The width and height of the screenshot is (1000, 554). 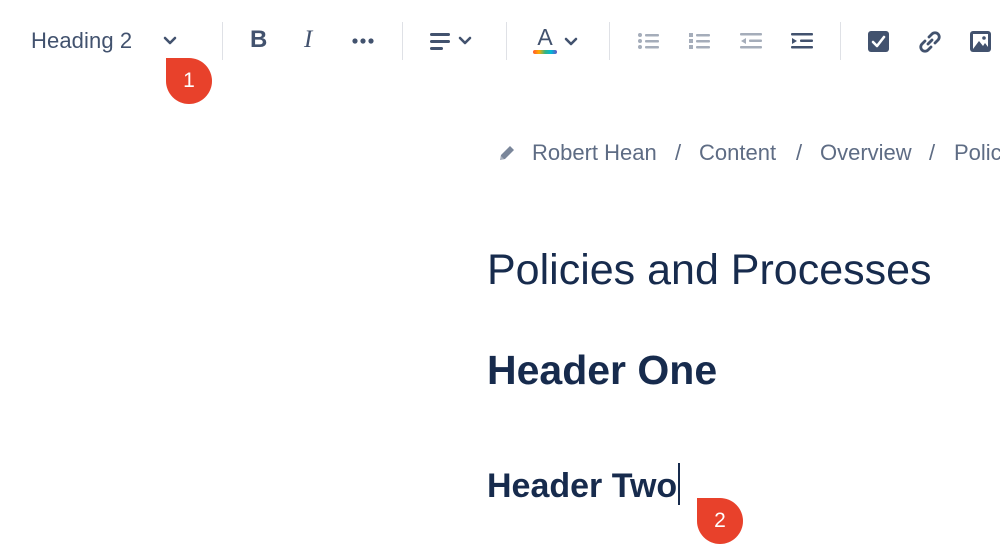 What do you see at coordinates (980, 41) in the screenshot?
I see `image-icon` at bounding box center [980, 41].